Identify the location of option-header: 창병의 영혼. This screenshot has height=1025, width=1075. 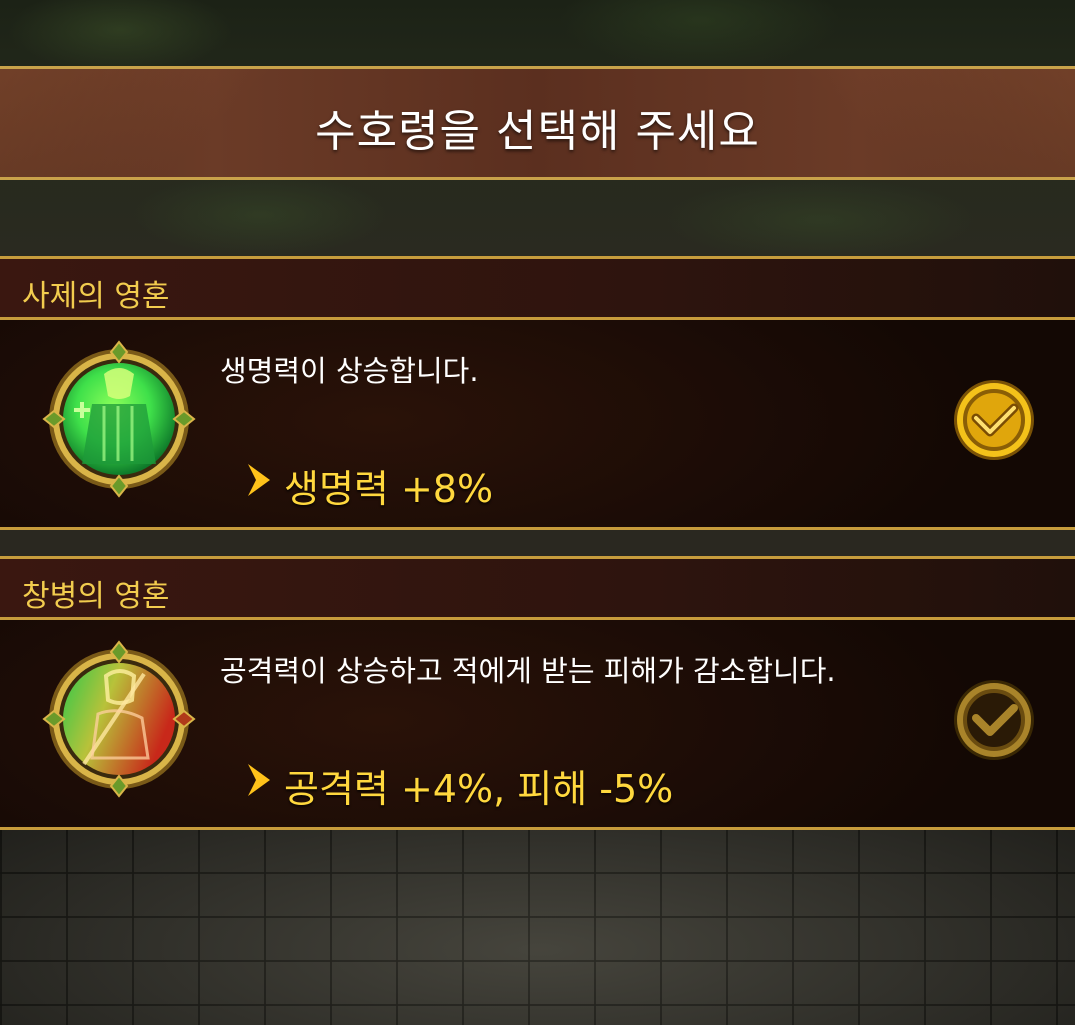
(537, 588).